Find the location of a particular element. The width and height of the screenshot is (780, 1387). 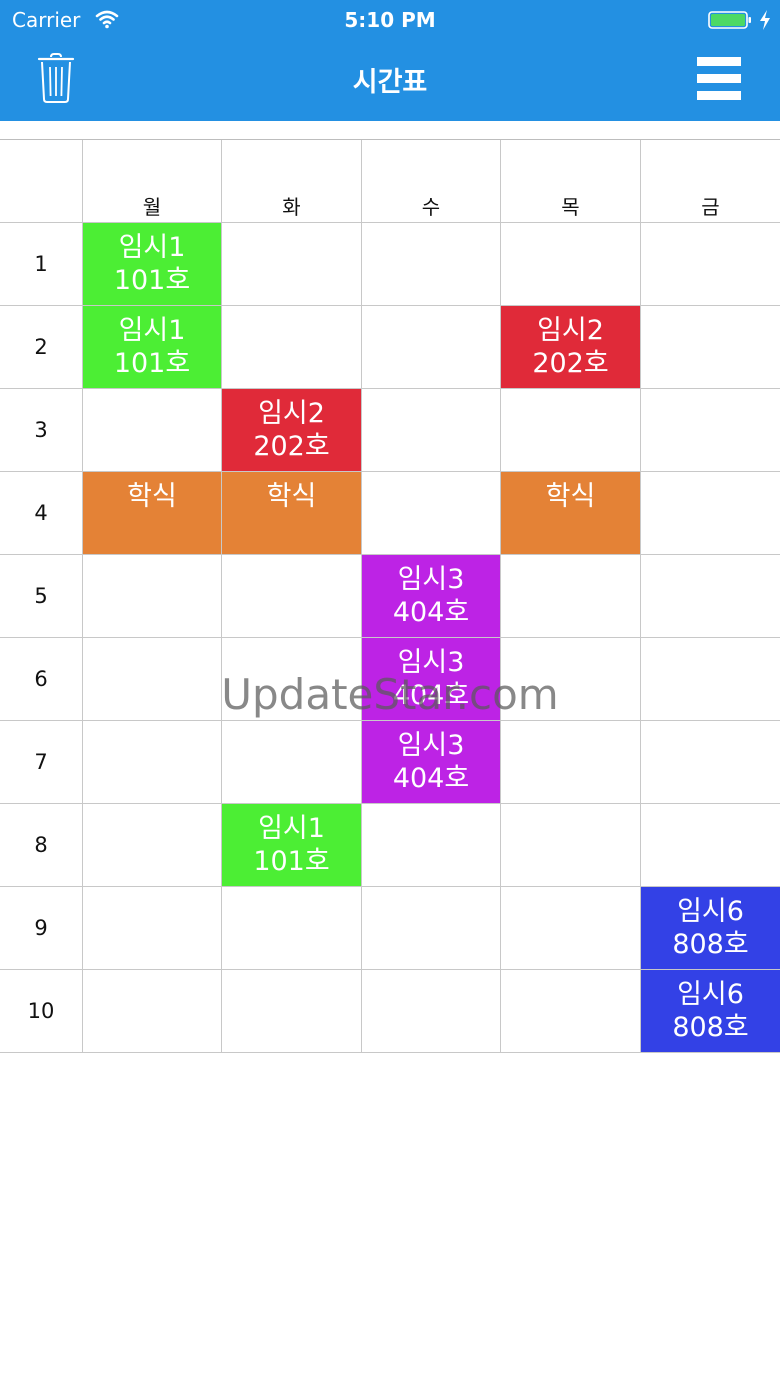

day-header: 금 is located at coordinates (710, 181).